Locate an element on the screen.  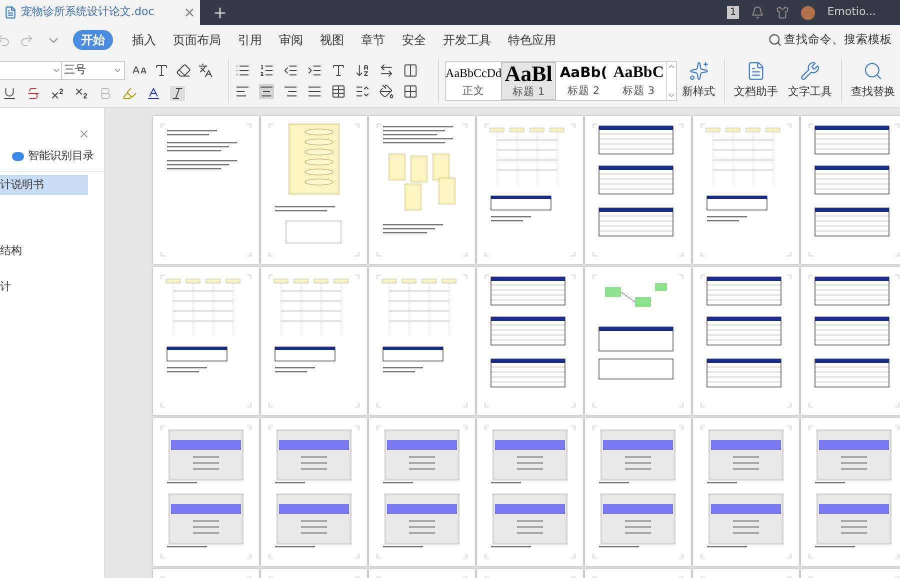
ribbon-tool-button: 文档助手 is located at coordinates (756, 81).